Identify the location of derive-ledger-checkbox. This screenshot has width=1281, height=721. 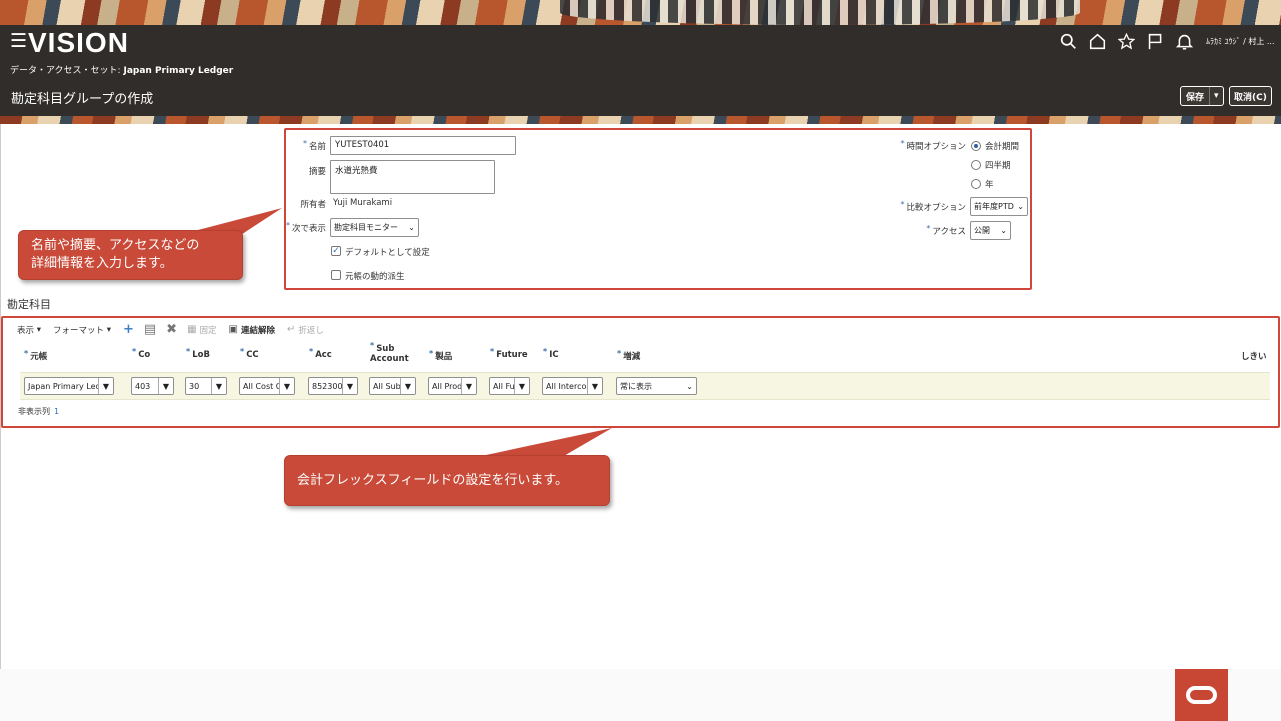
(336, 275).